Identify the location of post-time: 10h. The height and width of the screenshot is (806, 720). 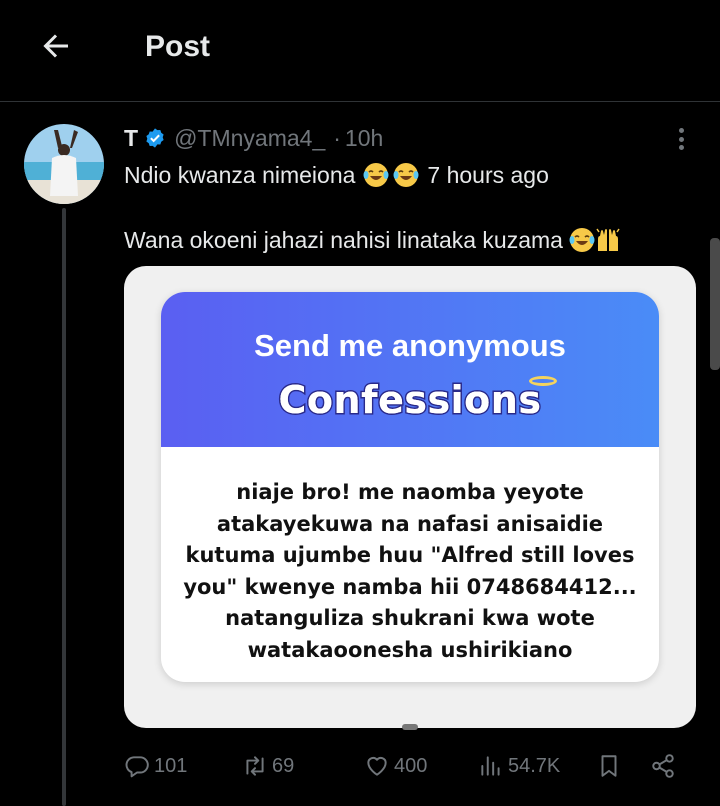
(364, 138).